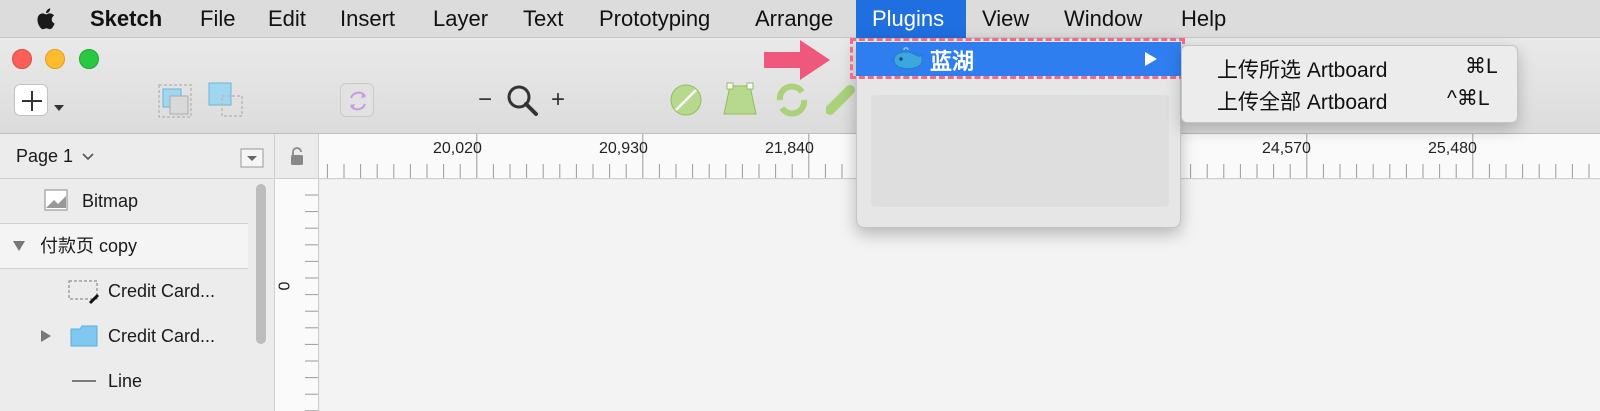 This screenshot has width=1600, height=411. Describe the element at coordinates (1103, 19) in the screenshot. I see `menu-window: Window` at that location.